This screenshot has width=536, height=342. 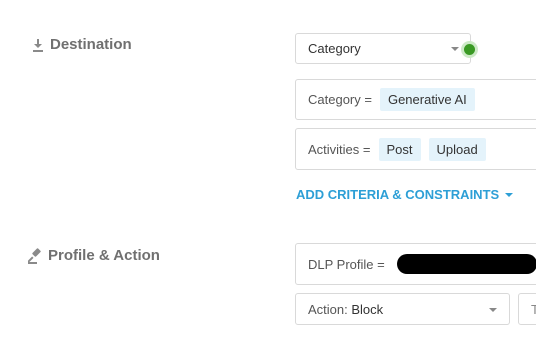 I want to click on download-icon, so click(x=38, y=45).